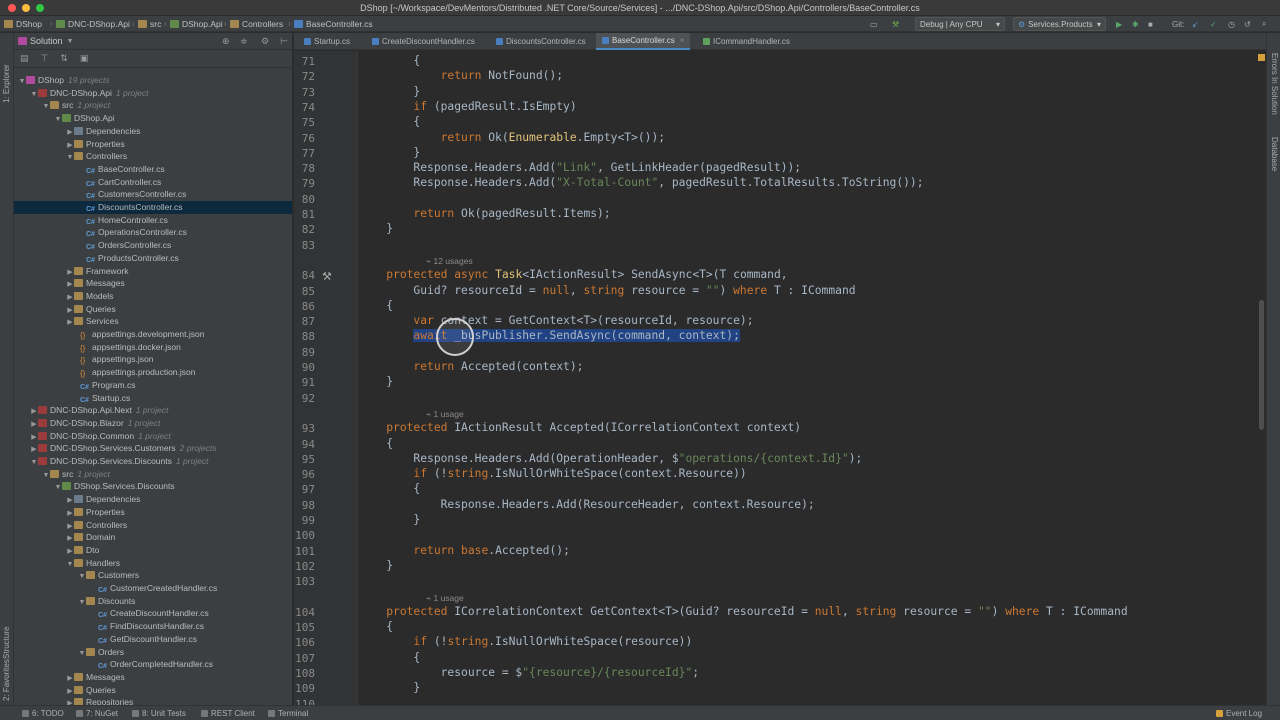 Image resolution: width=1280 pixels, height=720 pixels. What do you see at coordinates (153, 639) in the screenshot?
I see `tree-item: C# GetDiscountHandler.cs` at bounding box center [153, 639].